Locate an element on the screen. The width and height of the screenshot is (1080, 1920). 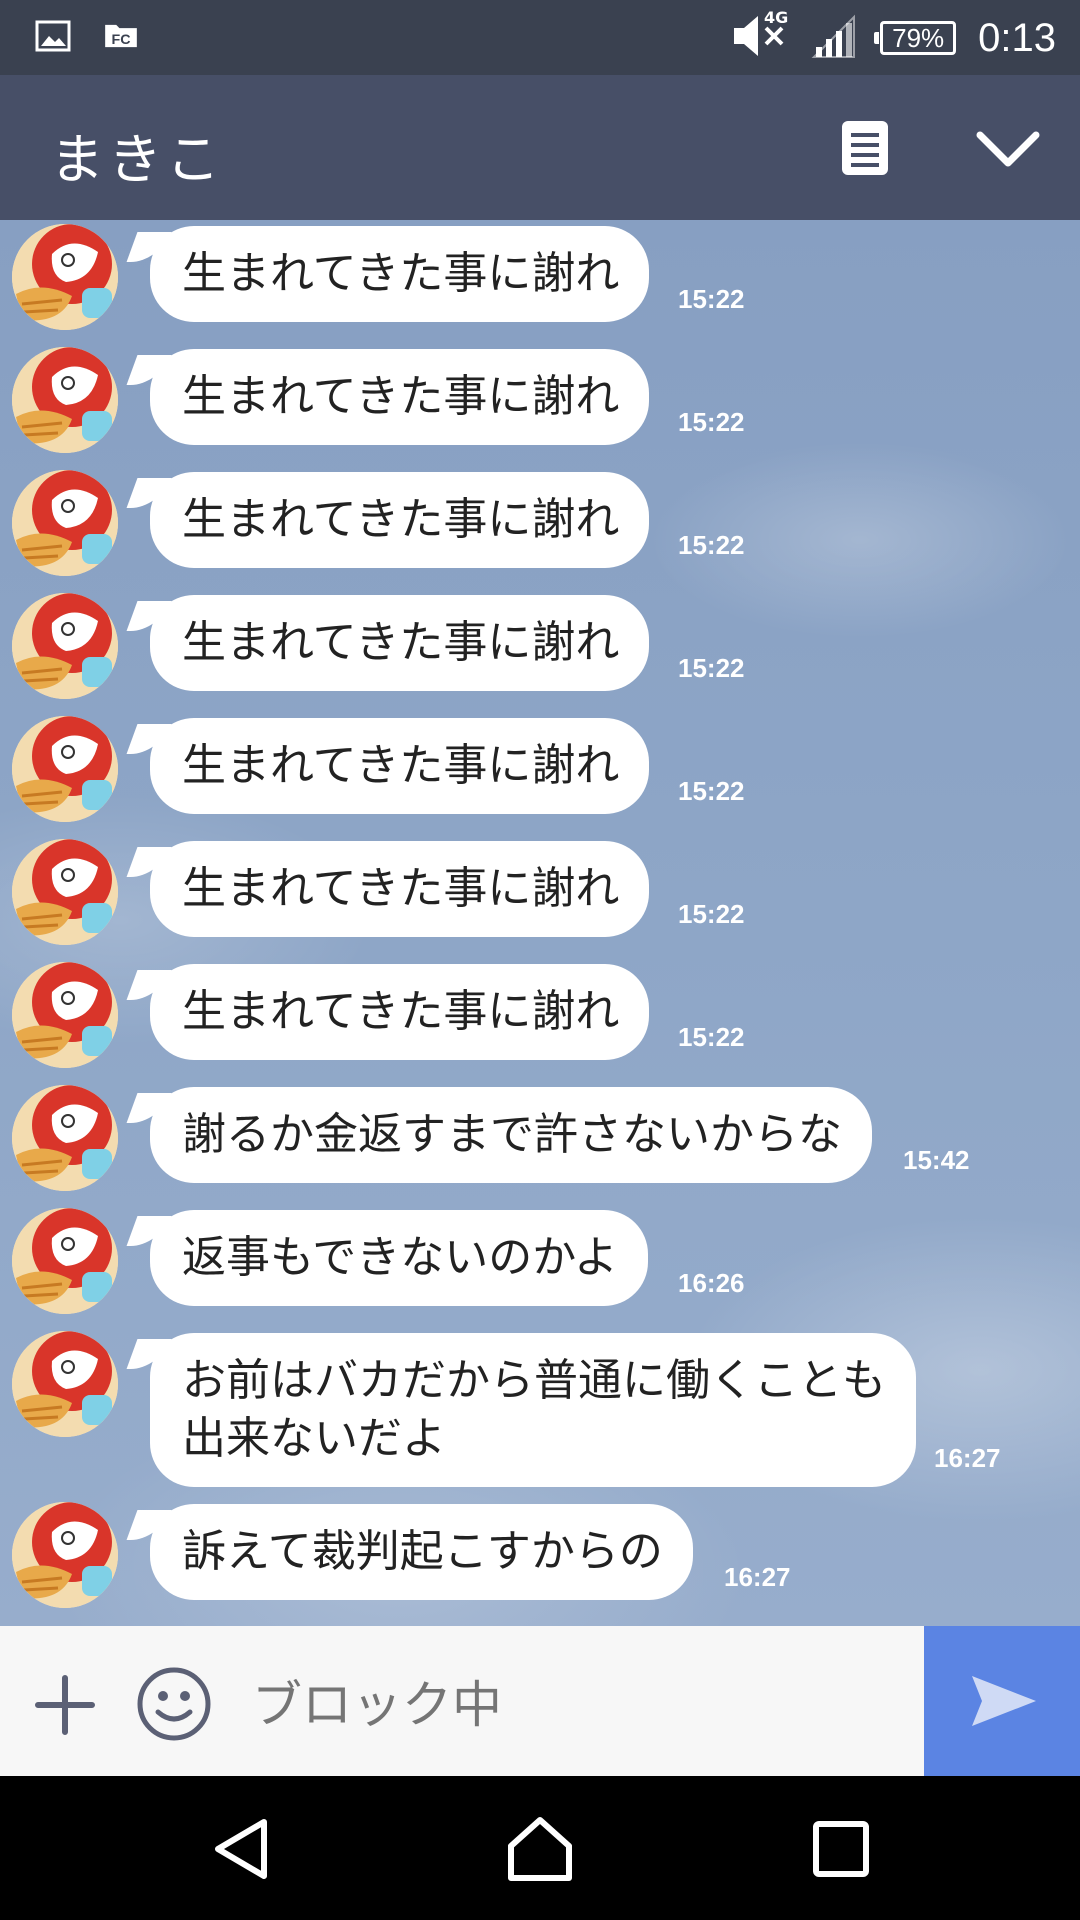
chat-header: まきこ is located at coordinates (540, 147).